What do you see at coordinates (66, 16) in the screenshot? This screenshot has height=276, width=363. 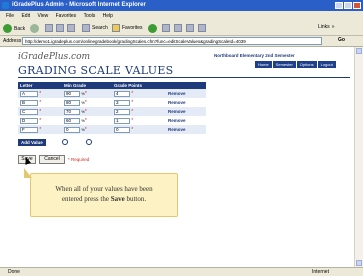 I see `menu-favorites: Favorites` at bounding box center [66, 16].